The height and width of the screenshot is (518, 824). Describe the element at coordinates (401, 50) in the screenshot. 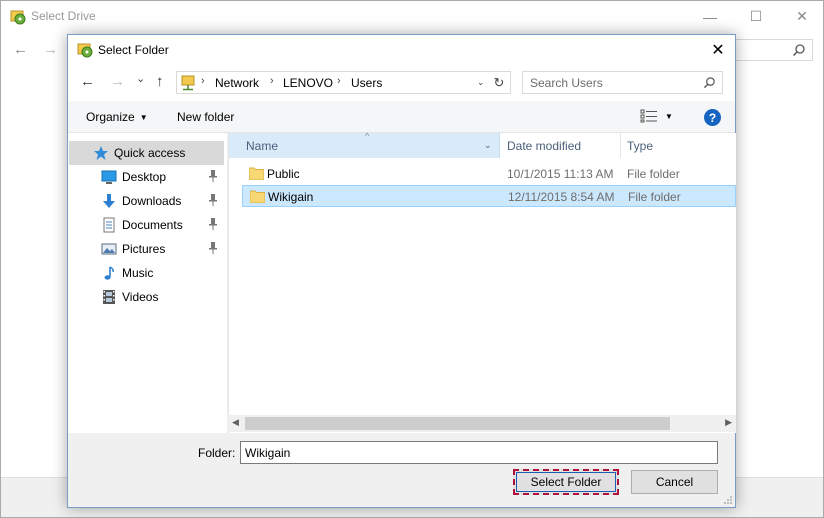

I see `dialog-title-bar: Select Folder ✕` at that location.